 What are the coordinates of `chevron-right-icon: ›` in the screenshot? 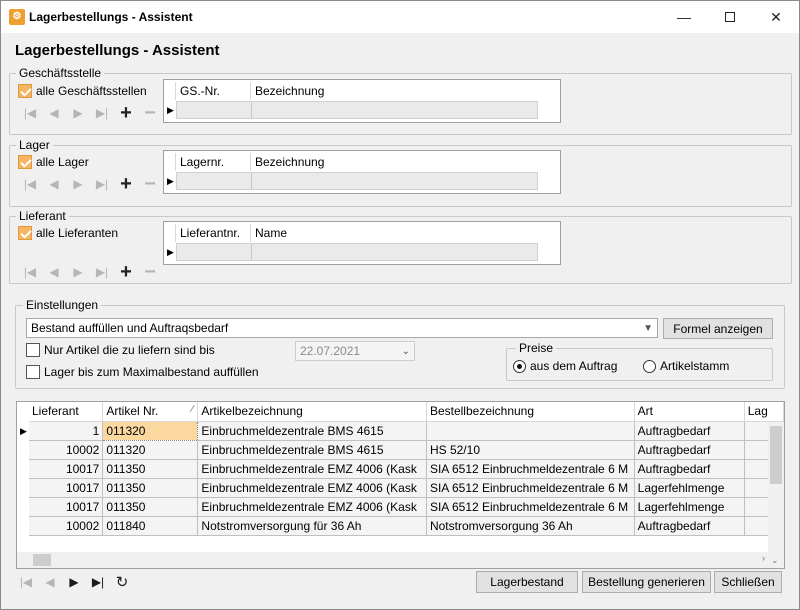 It's located at (763, 558).